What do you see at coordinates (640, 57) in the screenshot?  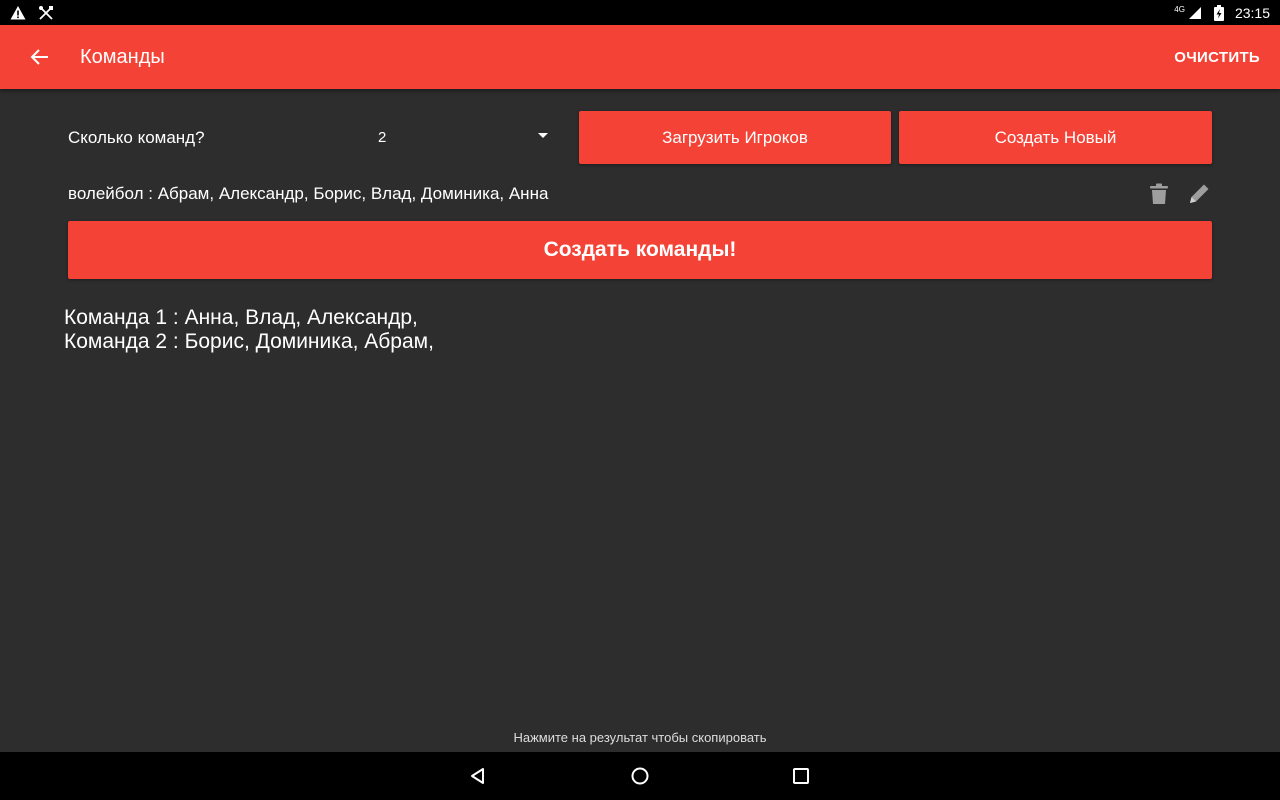 I see `app-bar: Команды ОЧИСТИТЬ` at bounding box center [640, 57].